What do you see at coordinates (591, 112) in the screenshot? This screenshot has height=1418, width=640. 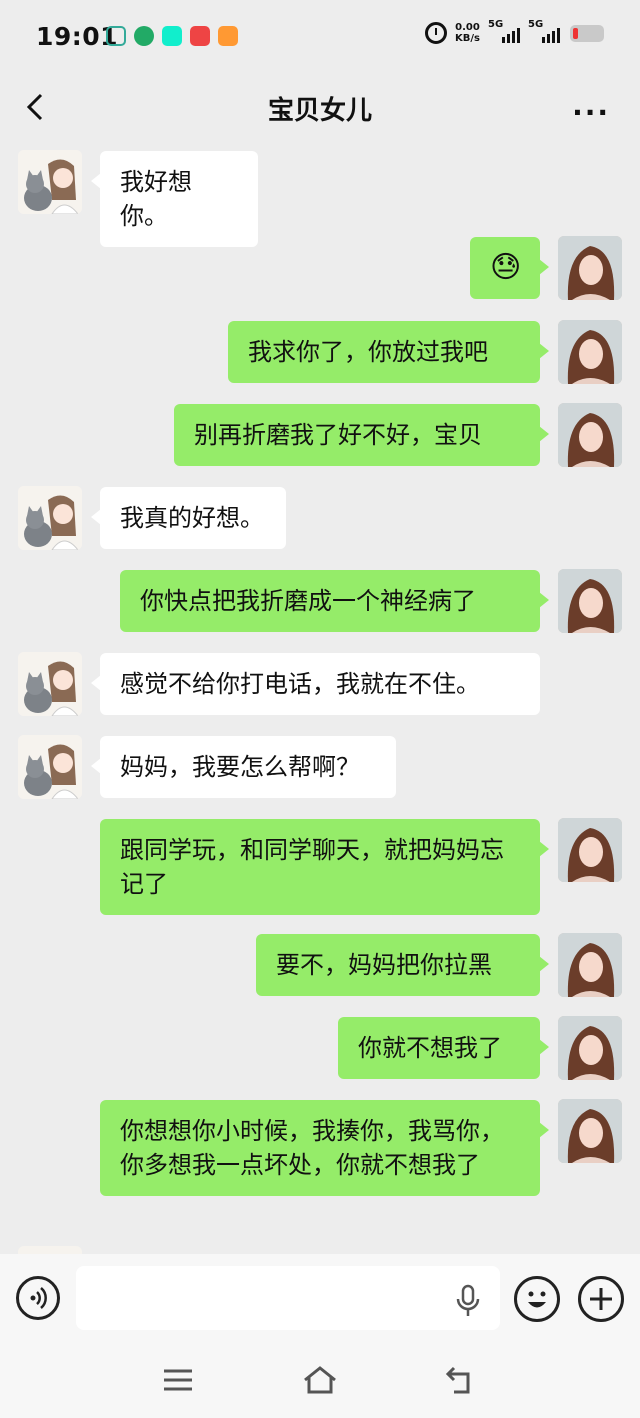 I see `more-options-icon: ···` at bounding box center [591, 112].